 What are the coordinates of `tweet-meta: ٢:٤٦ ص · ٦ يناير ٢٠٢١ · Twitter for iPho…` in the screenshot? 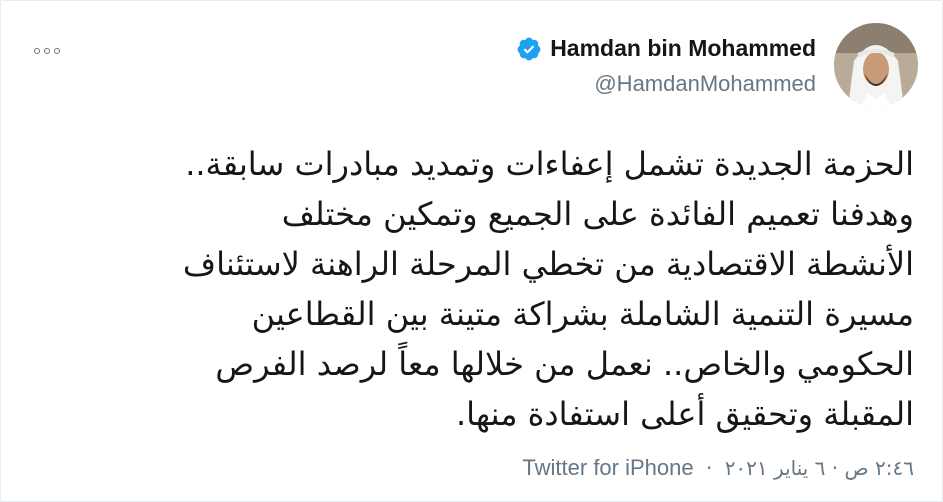 It's located at (718, 468).